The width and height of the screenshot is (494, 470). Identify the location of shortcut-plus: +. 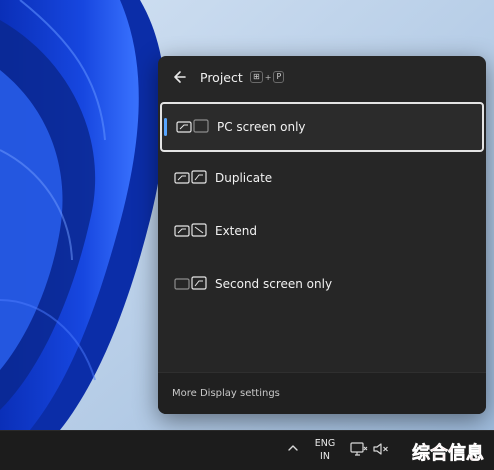
(268, 77).